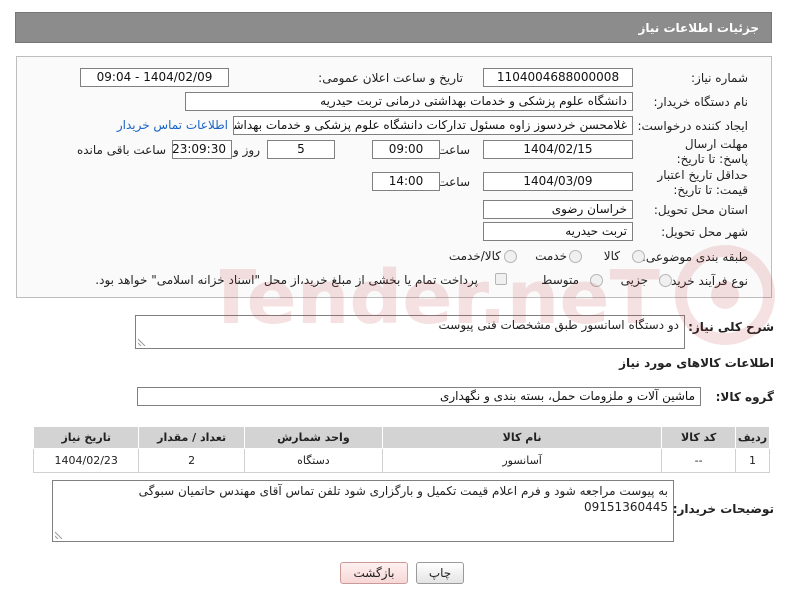 Image resolution: width=788 pixels, height=598 pixels. I want to click on description-label: شرح کلی نیاز:, so click(731, 327).